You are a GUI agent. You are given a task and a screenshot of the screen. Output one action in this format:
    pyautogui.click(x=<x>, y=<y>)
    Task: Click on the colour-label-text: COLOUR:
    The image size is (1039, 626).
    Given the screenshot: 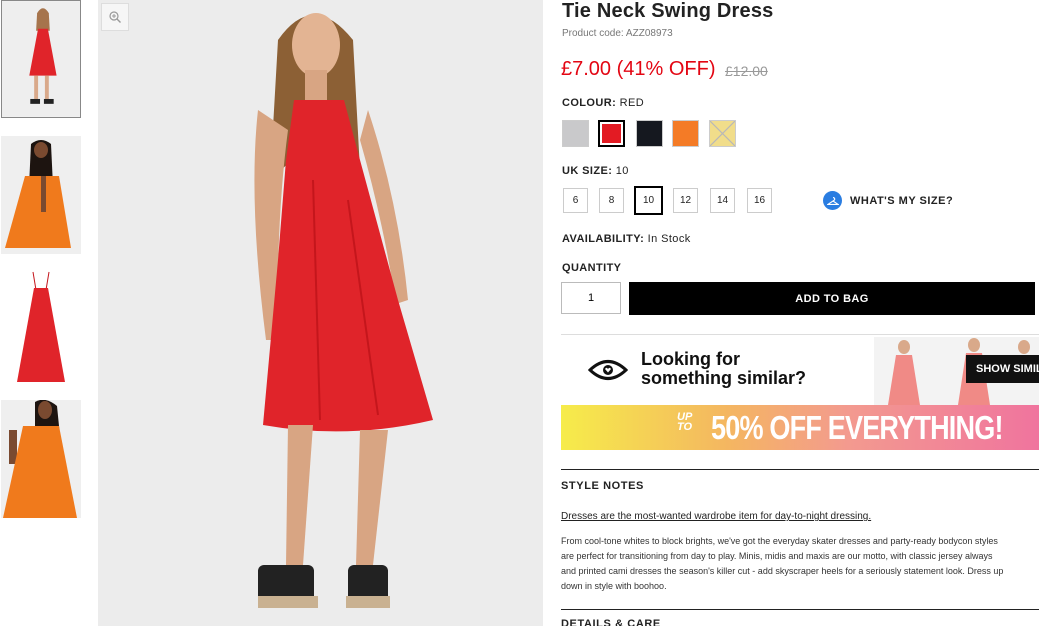 What is the action you would take?
    pyautogui.click(x=589, y=103)
    